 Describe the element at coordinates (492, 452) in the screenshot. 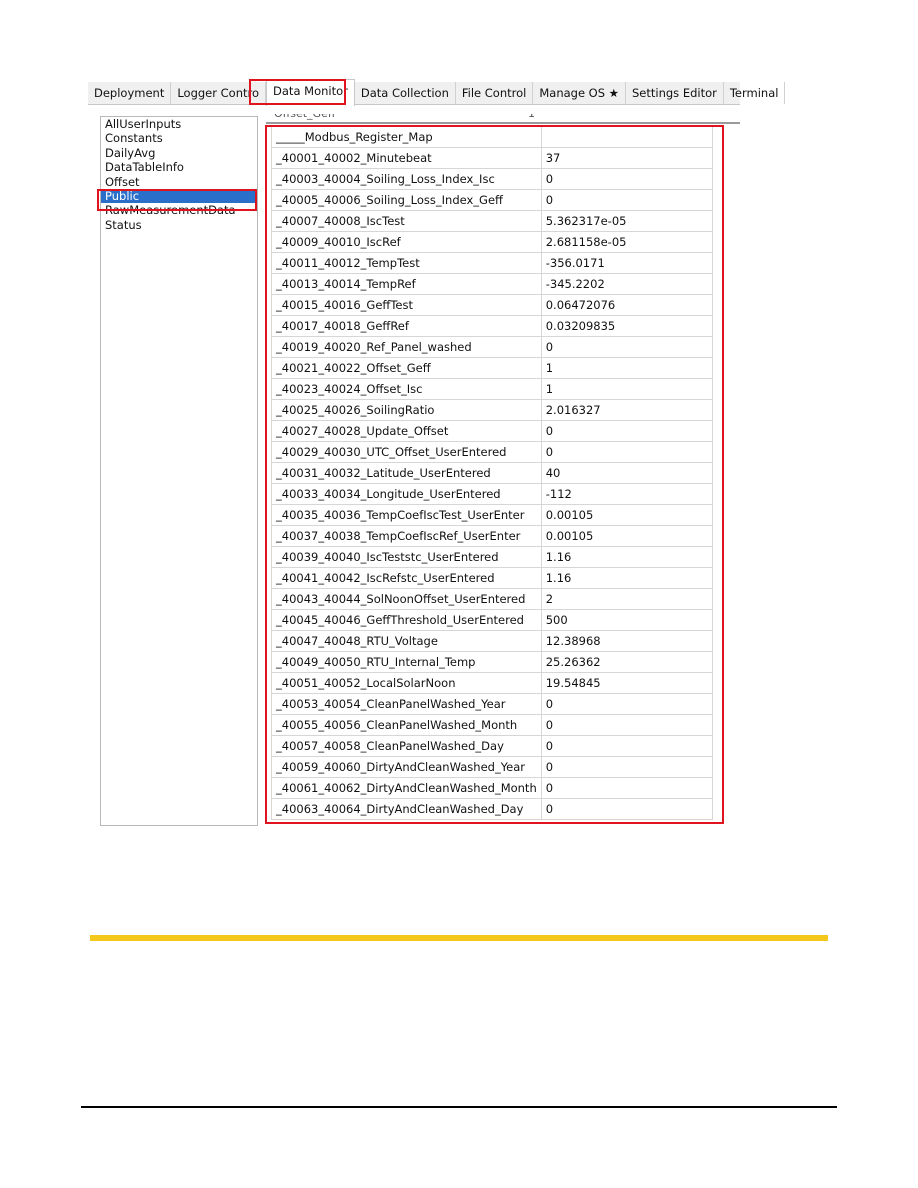

I see `table-row: _40029_40030_UTC_Offset_UserEntered 0` at that location.